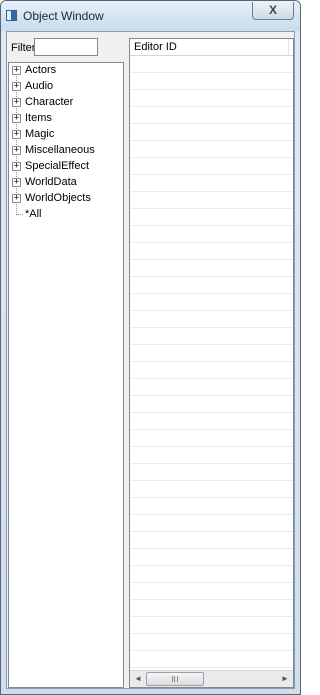 The width and height of the screenshot is (320, 695). Describe the element at coordinates (41, 70) in the screenshot. I see `tree-item-label: Actors` at that location.